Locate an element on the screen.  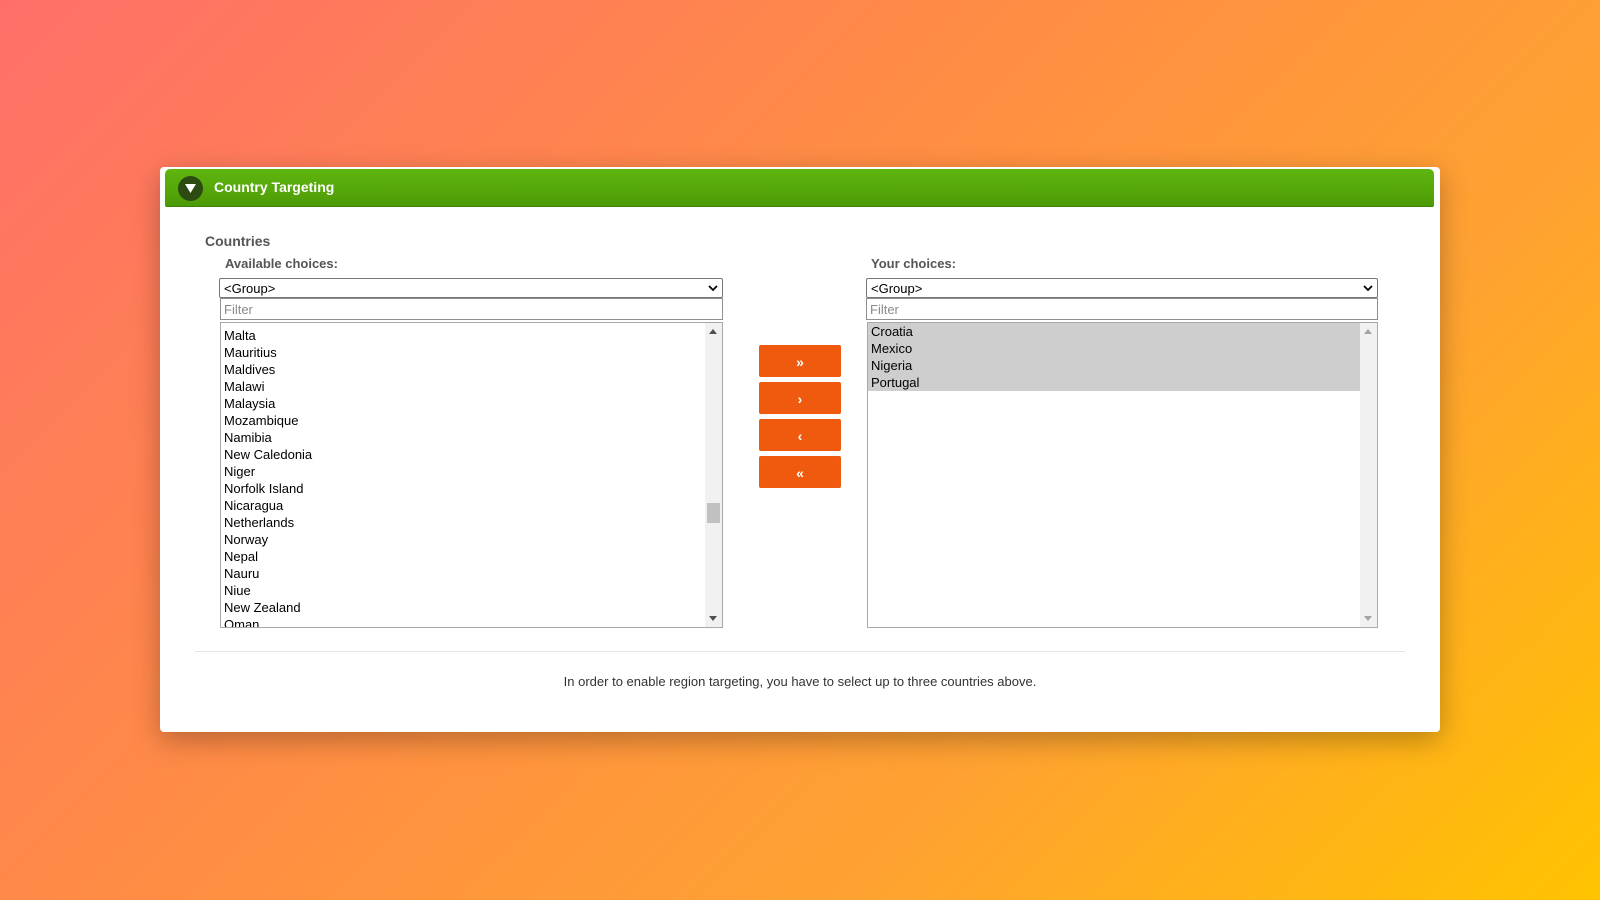
chosen-items: Croatia Mexico Nigeria Portugal is located at coordinates (1114, 475).